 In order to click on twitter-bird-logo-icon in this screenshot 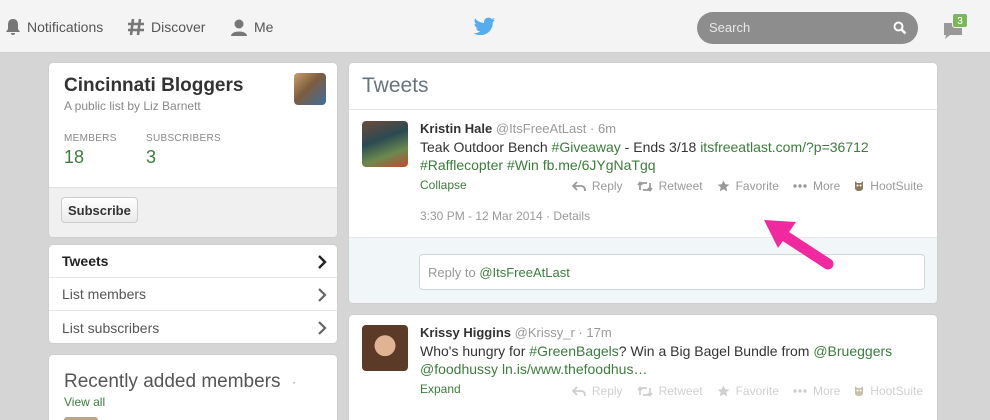, I will do `click(485, 26)`.